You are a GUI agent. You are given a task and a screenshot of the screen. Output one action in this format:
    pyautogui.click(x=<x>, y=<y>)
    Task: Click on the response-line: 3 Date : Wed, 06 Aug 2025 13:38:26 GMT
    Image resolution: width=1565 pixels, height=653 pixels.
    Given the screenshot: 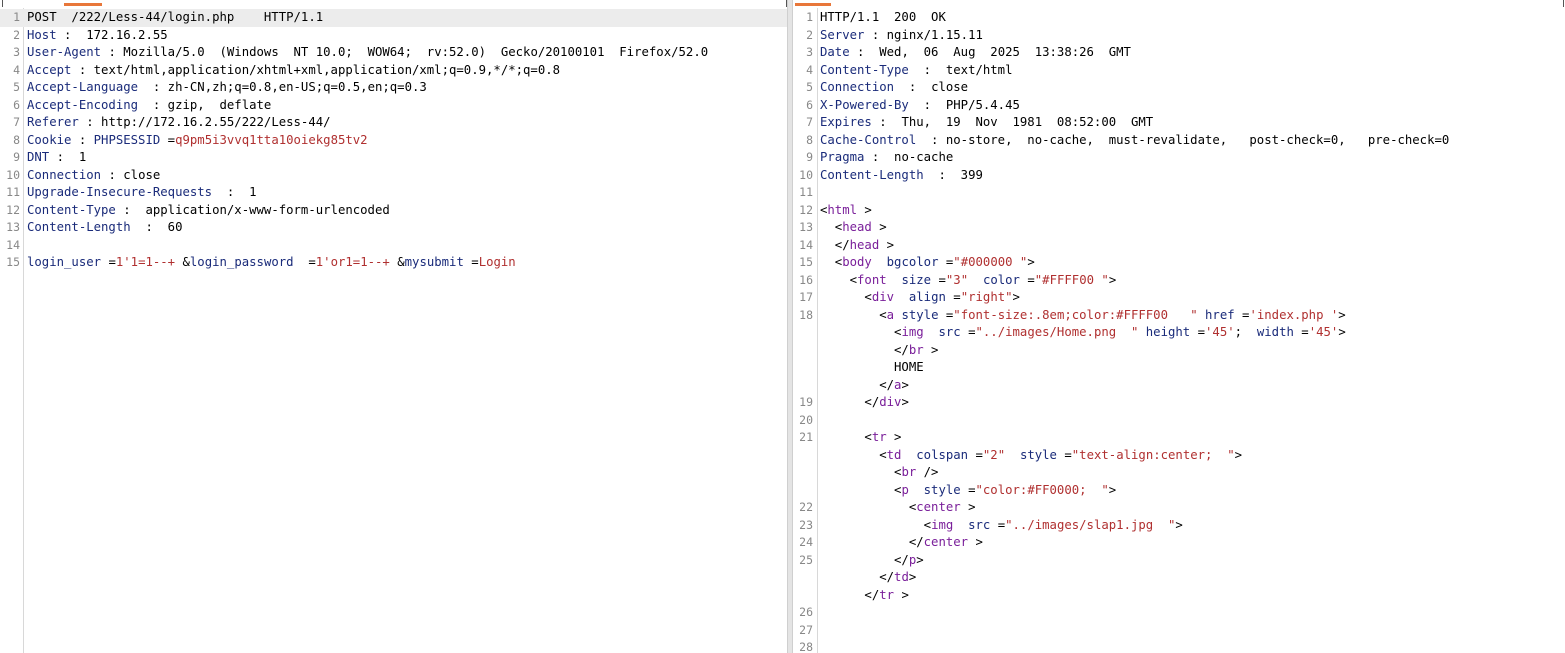 What is the action you would take?
    pyautogui.click(x=1179, y=53)
    